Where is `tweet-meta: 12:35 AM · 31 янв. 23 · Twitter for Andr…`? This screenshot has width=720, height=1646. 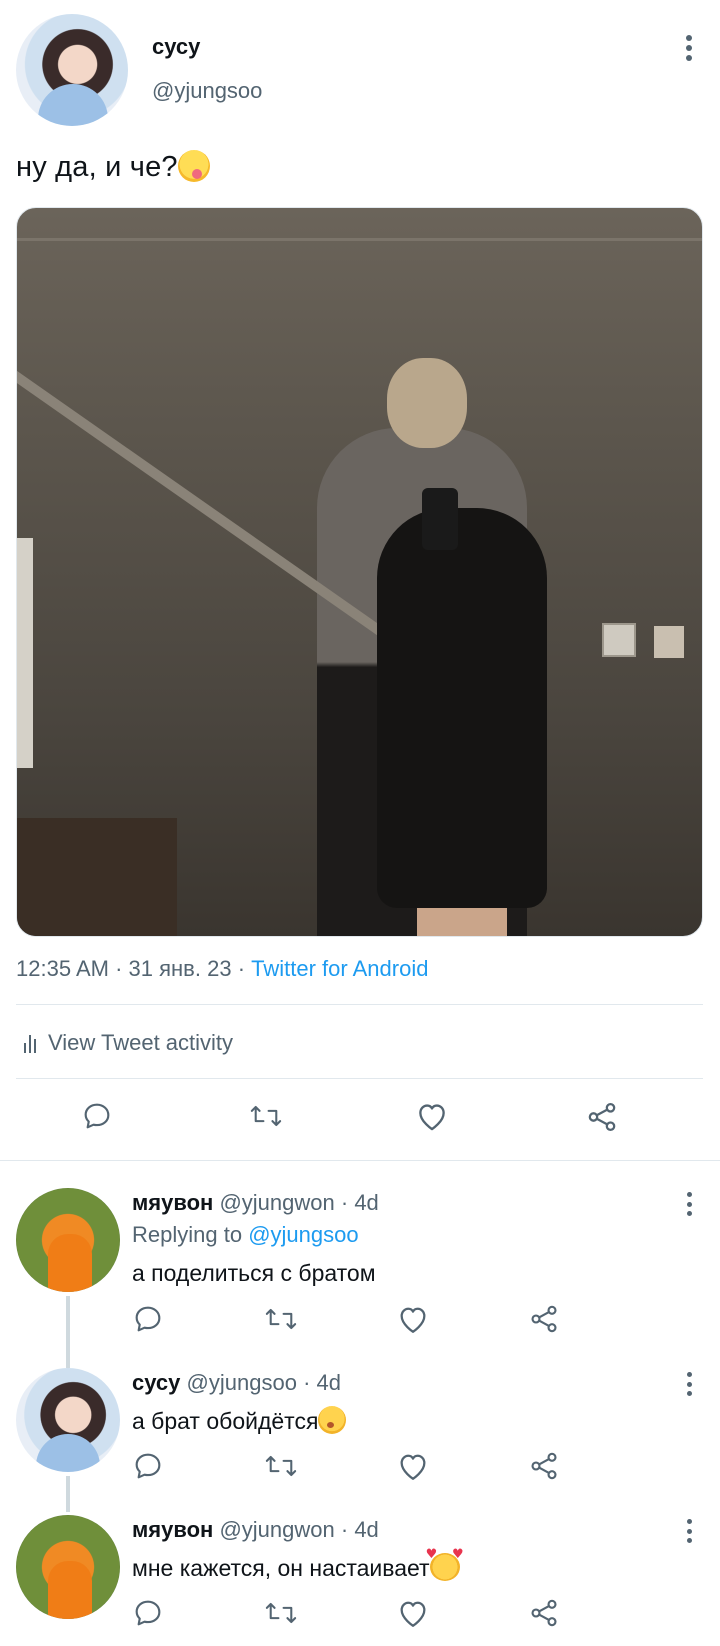 tweet-meta: 12:35 AM · 31 янв. 23 · Twitter for Andr… is located at coordinates (222, 969).